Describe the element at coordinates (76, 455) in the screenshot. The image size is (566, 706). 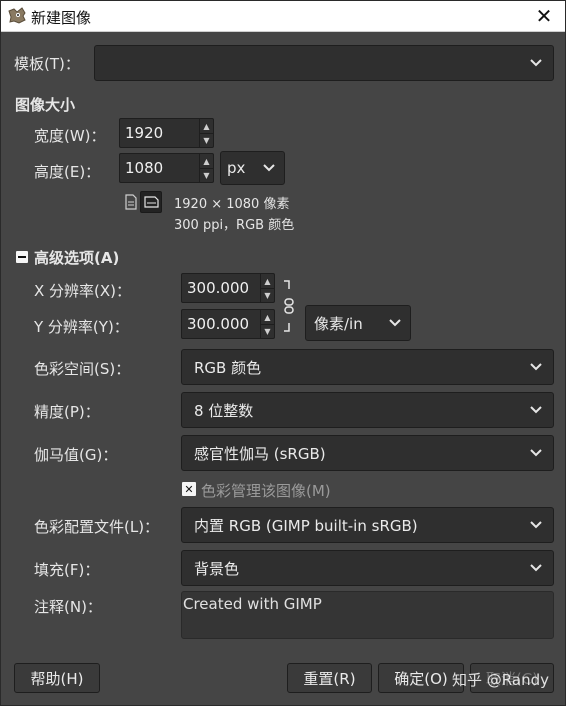
I see `gamma-label: 伽马值(G)：` at that location.